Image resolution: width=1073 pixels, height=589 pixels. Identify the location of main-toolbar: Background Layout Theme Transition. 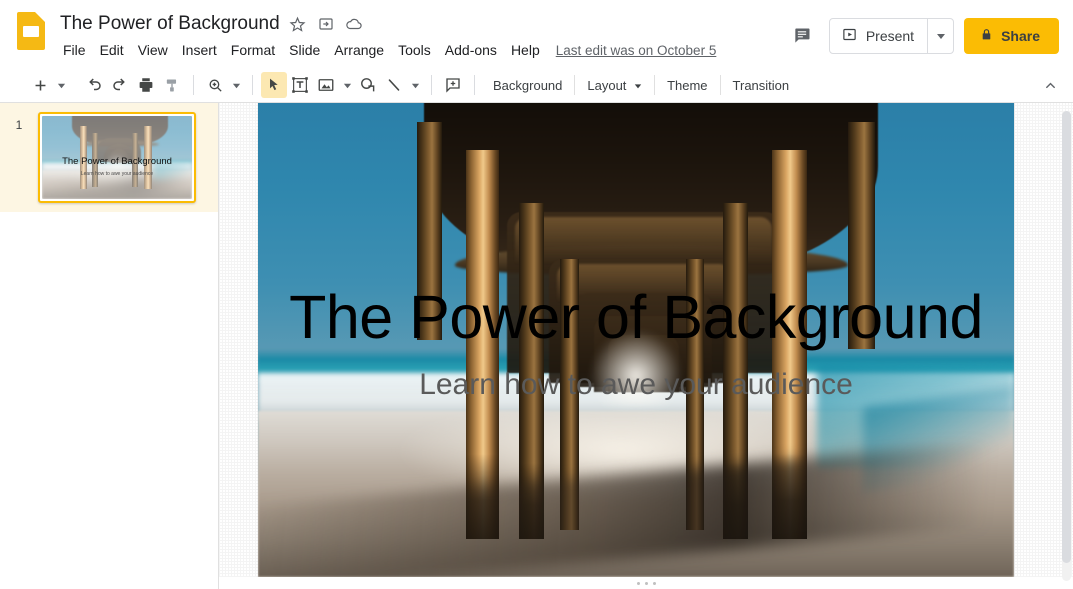
(536, 85).